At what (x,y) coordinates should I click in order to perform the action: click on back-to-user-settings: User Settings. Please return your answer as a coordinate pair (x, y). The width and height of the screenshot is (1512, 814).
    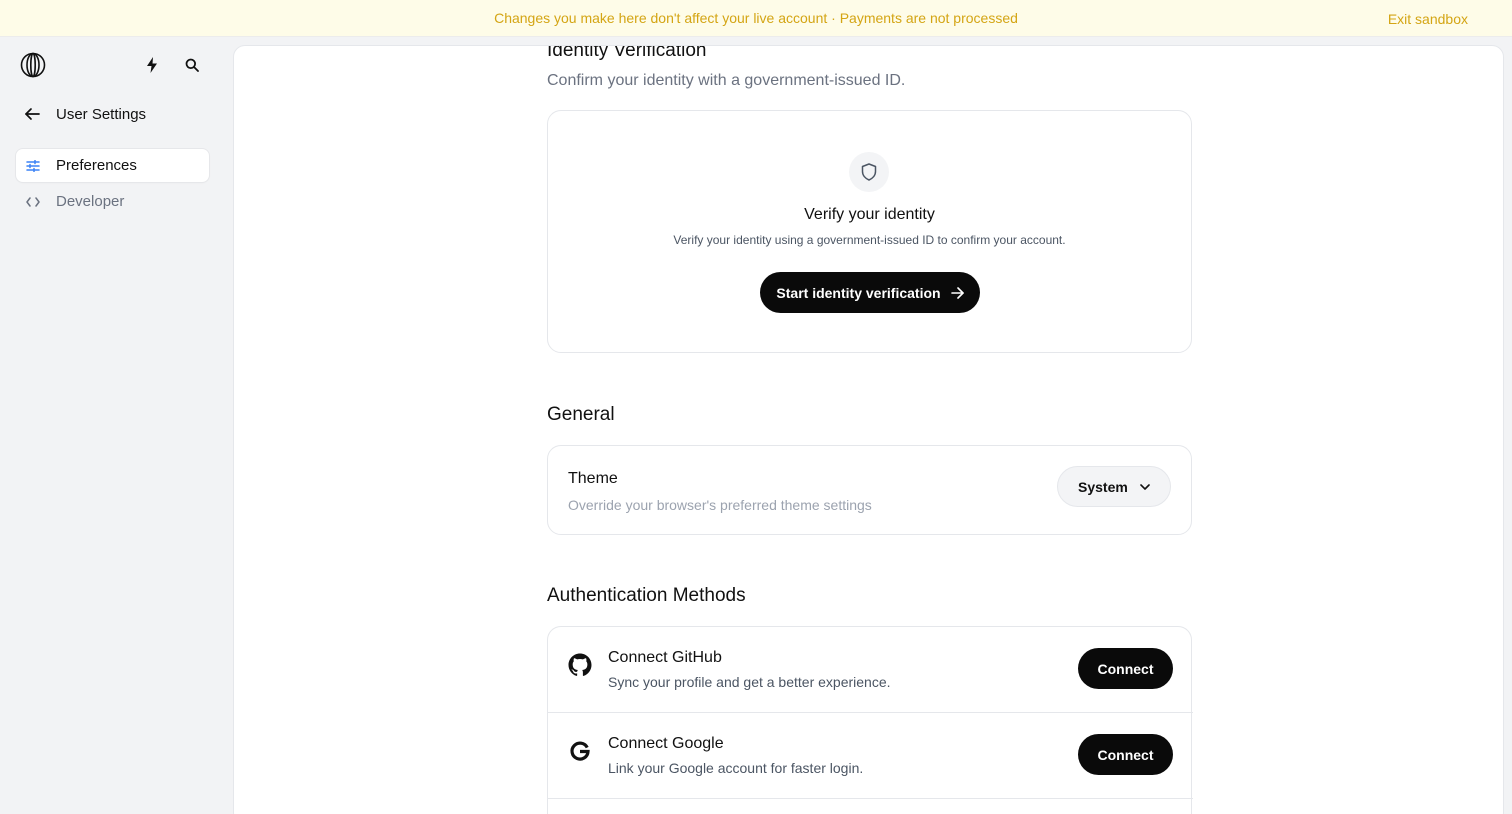
    Looking at the image, I should click on (85, 114).